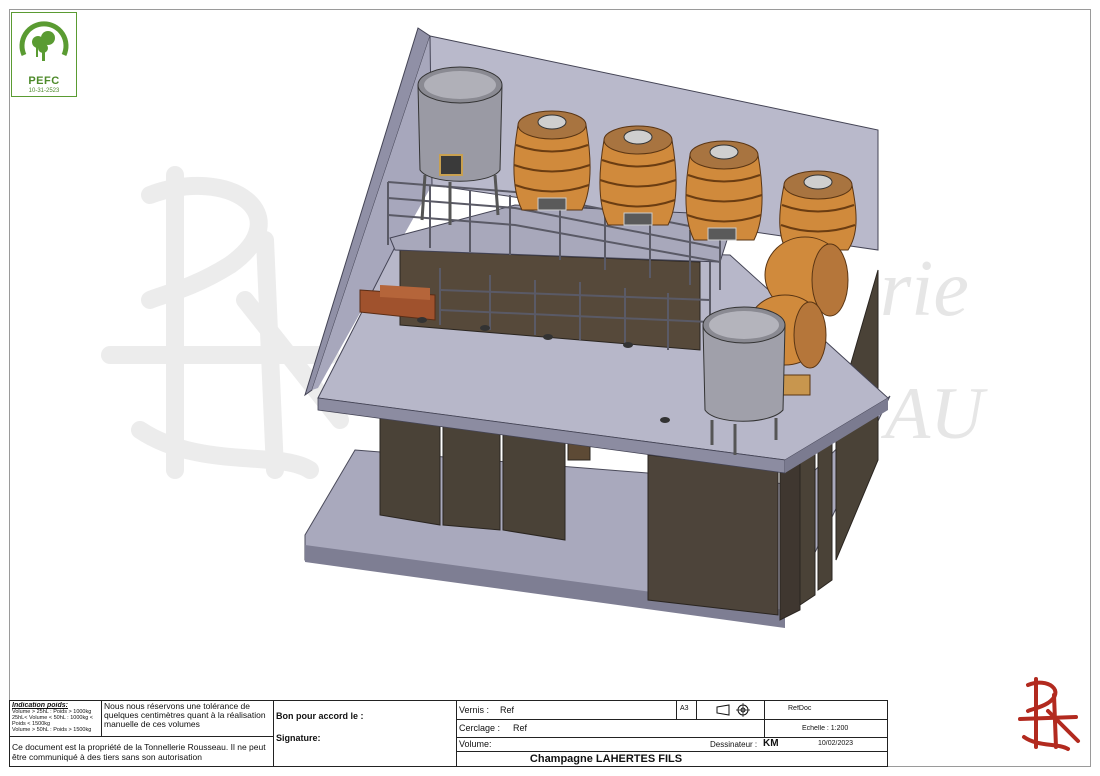 This screenshot has width=1100, height=776. What do you see at coordinates (934, 414) in the screenshot?
I see `watermark-text-2: AU` at bounding box center [934, 414].